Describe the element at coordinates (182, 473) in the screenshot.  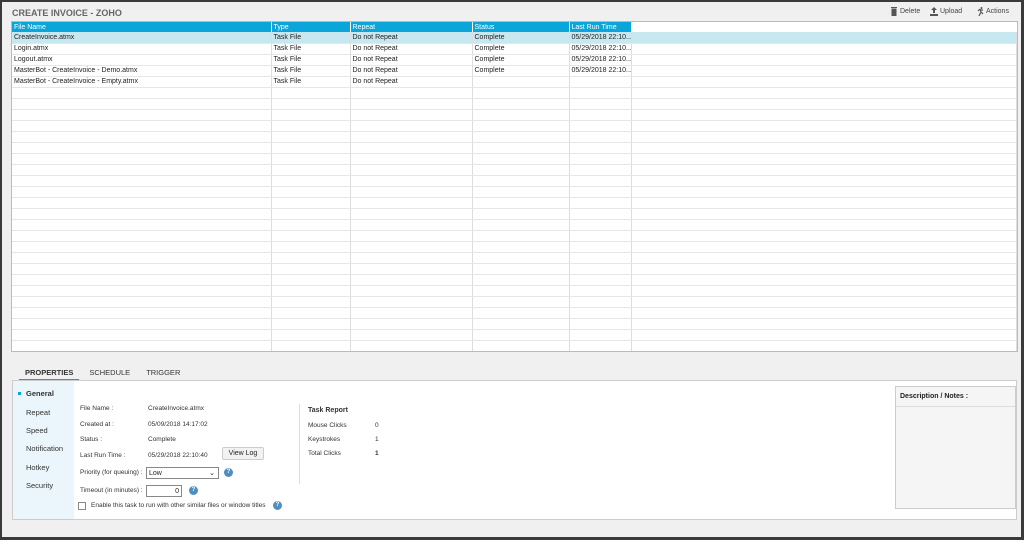
I see `priority-select: Low ⌄` at that location.